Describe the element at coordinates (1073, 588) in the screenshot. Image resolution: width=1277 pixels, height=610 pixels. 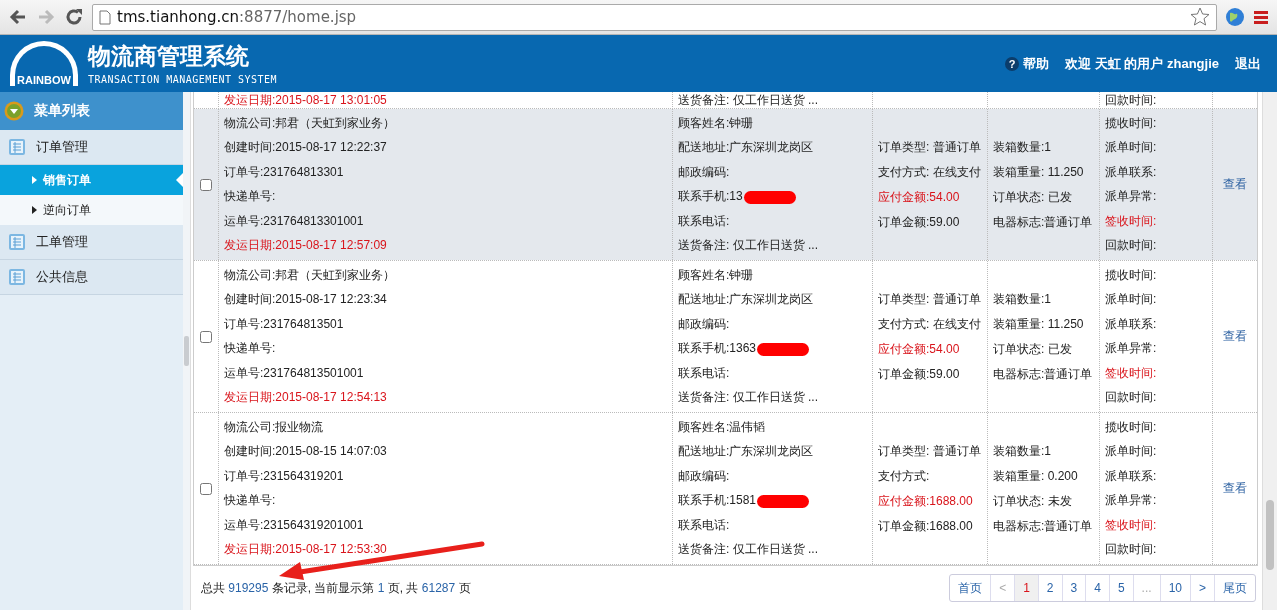
I see `page-button: 3` at that location.